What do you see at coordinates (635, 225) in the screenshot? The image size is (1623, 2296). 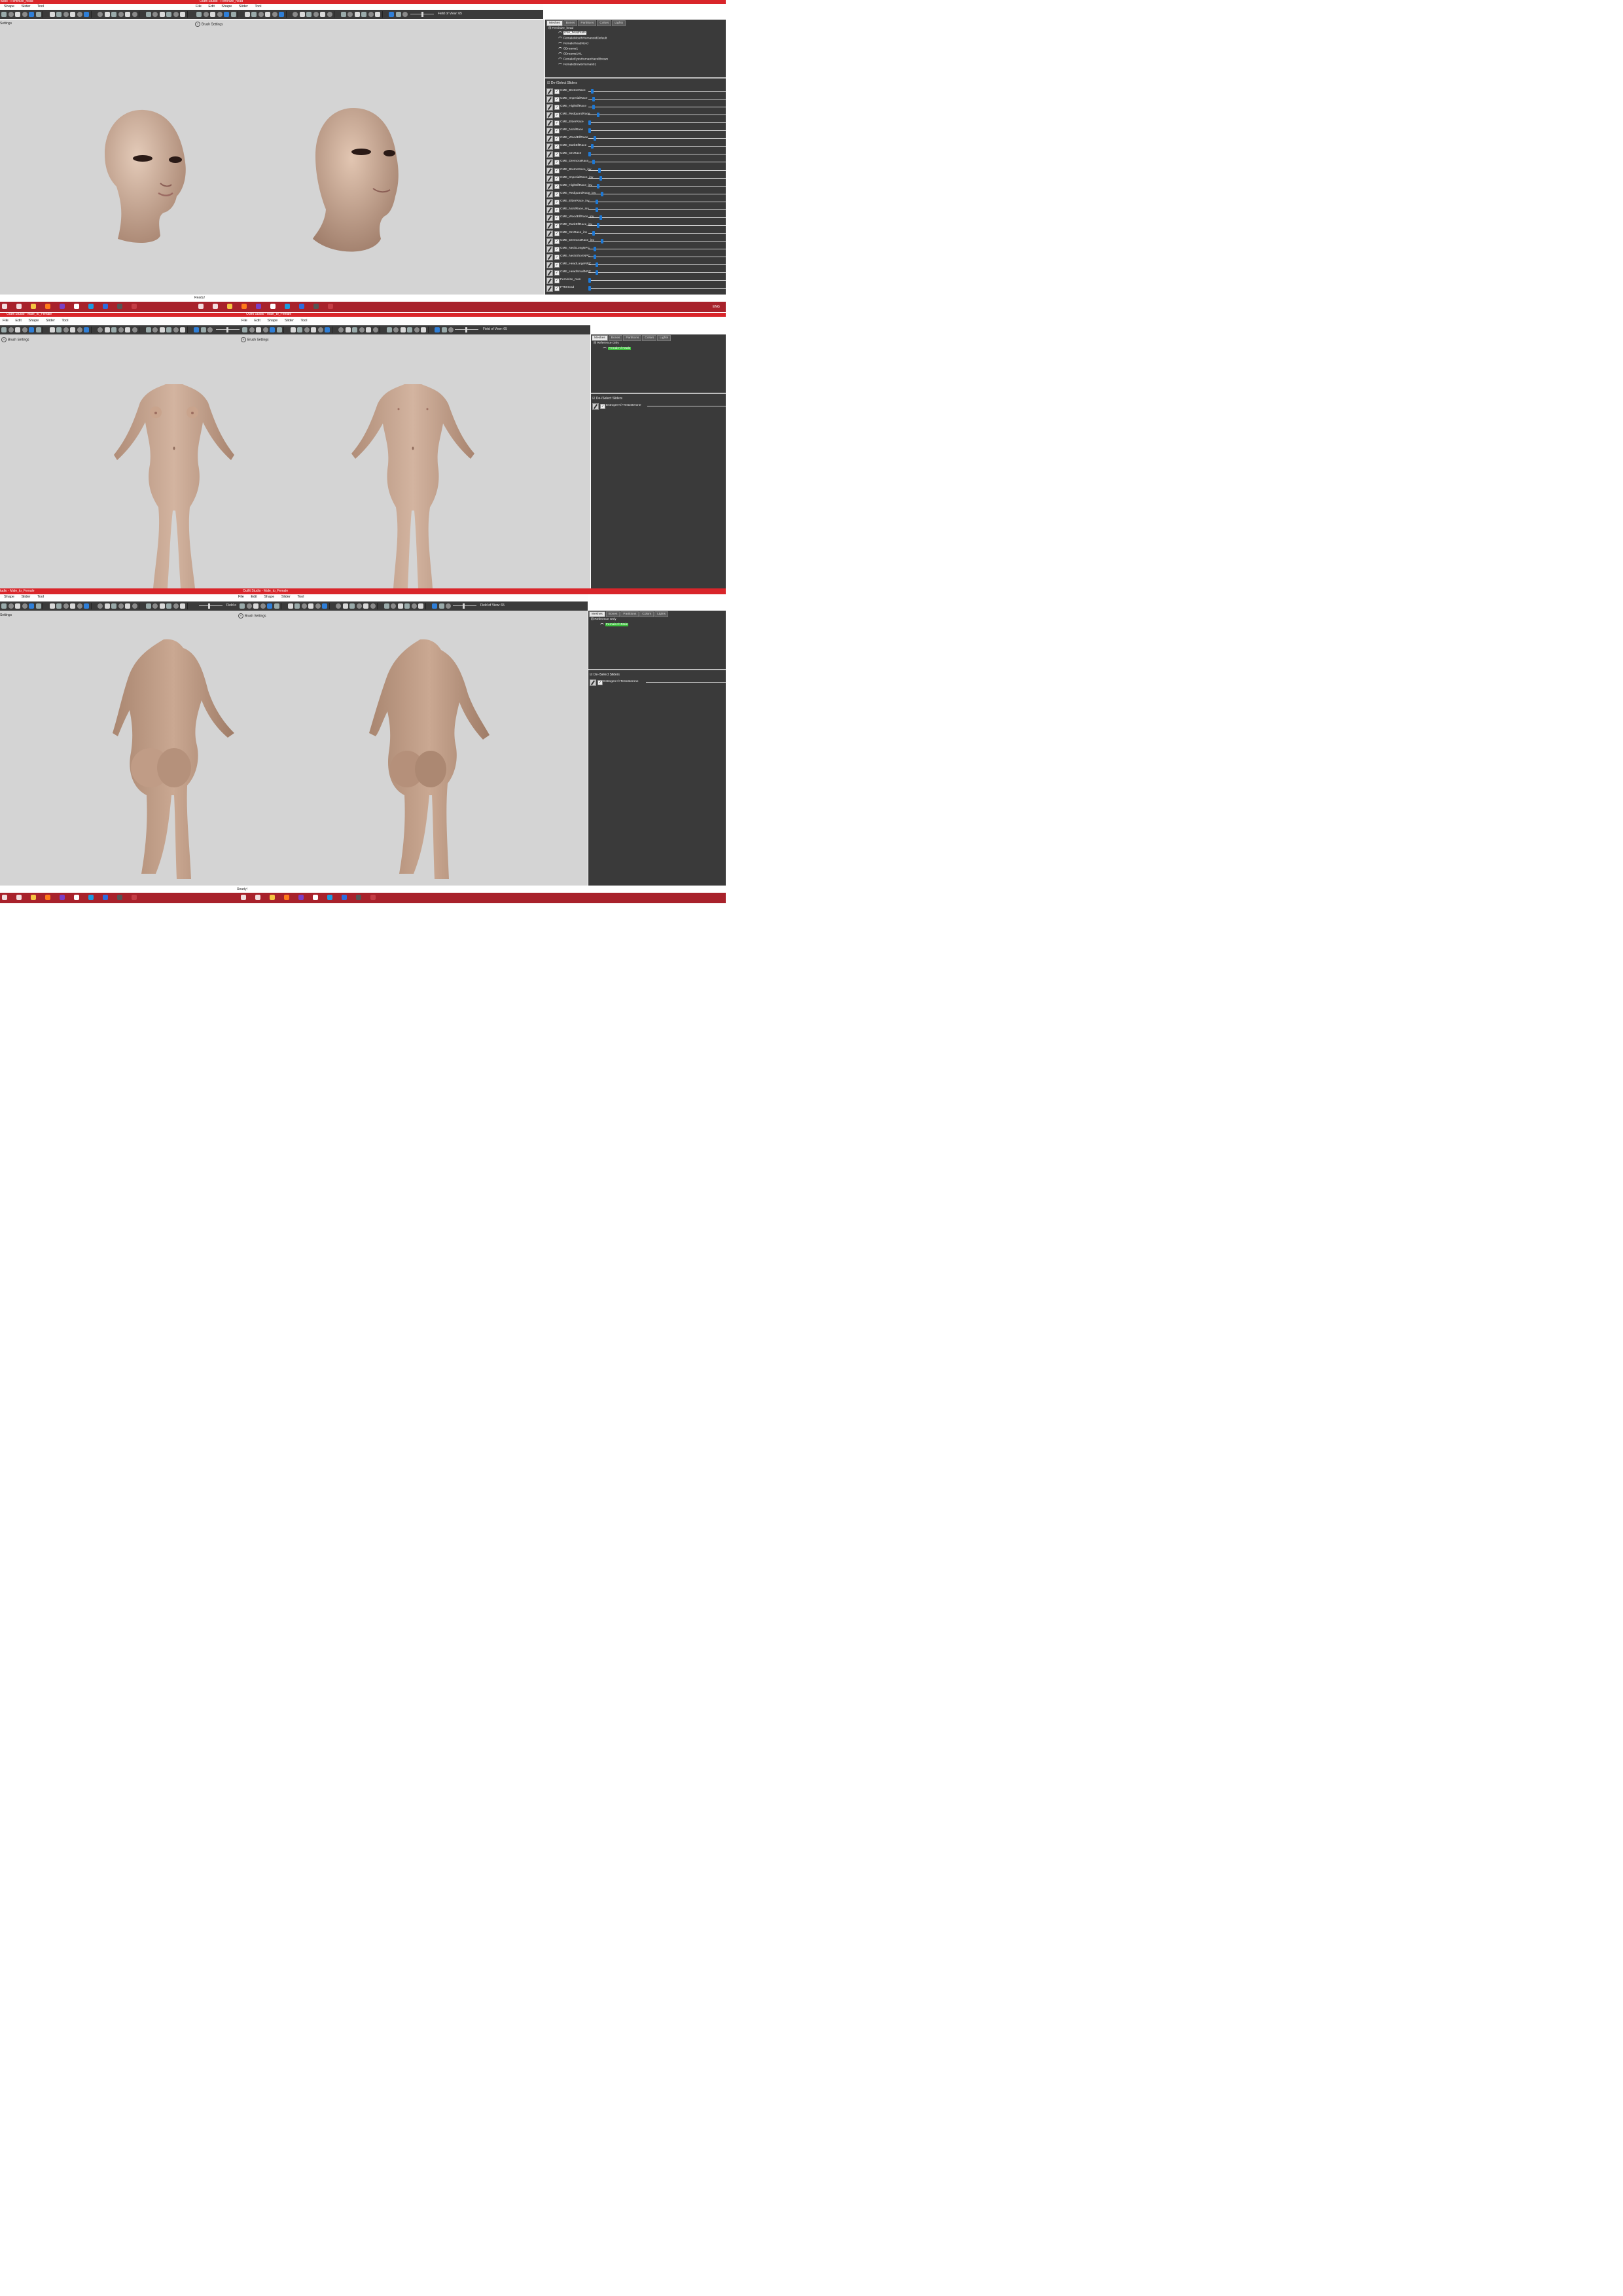 I see `slider-row: ✓ CME_DarkElfRace_inv` at bounding box center [635, 225].